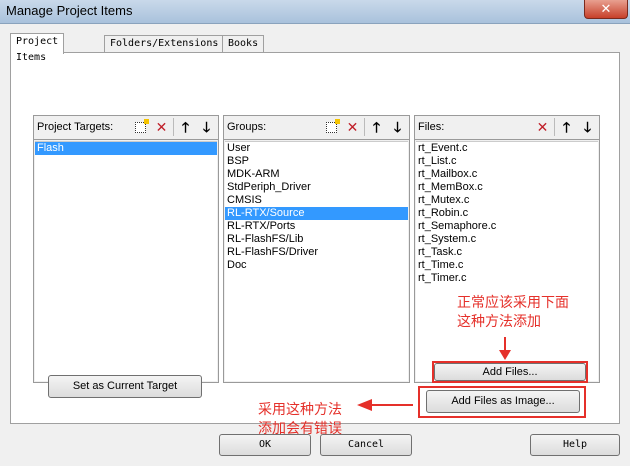  I want to click on title-bar: Manage Project Items ✕, so click(315, 12).